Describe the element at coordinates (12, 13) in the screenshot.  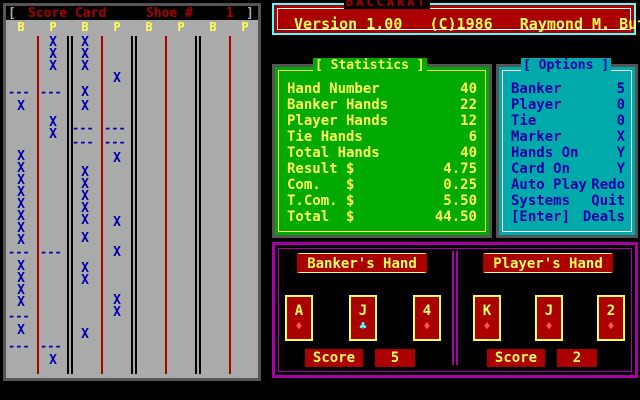
I see `bracket-left: [` at that location.